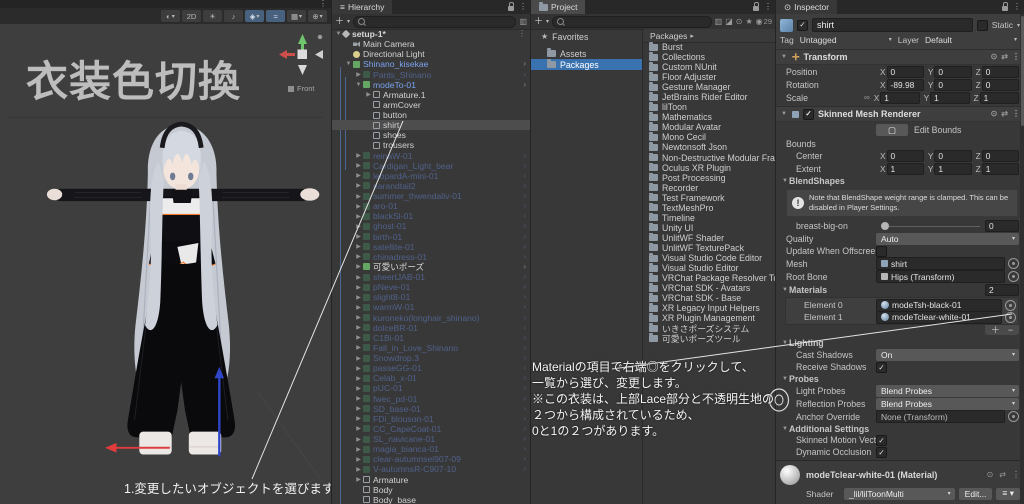  What do you see at coordinates (275, 16) in the screenshot?
I see `fog-button: ≈` at bounding box center [275, 16].